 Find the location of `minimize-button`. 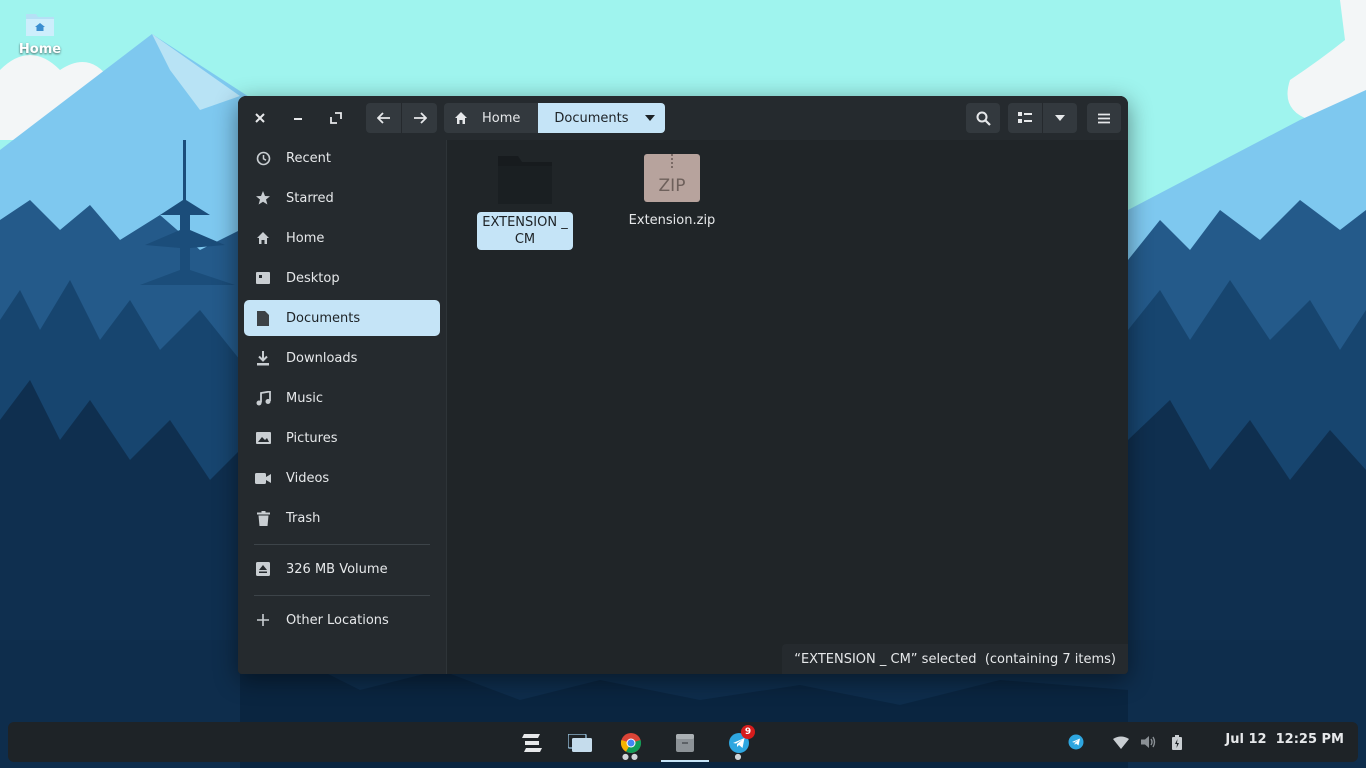

minimize-button is located at coordinates (298, 118).